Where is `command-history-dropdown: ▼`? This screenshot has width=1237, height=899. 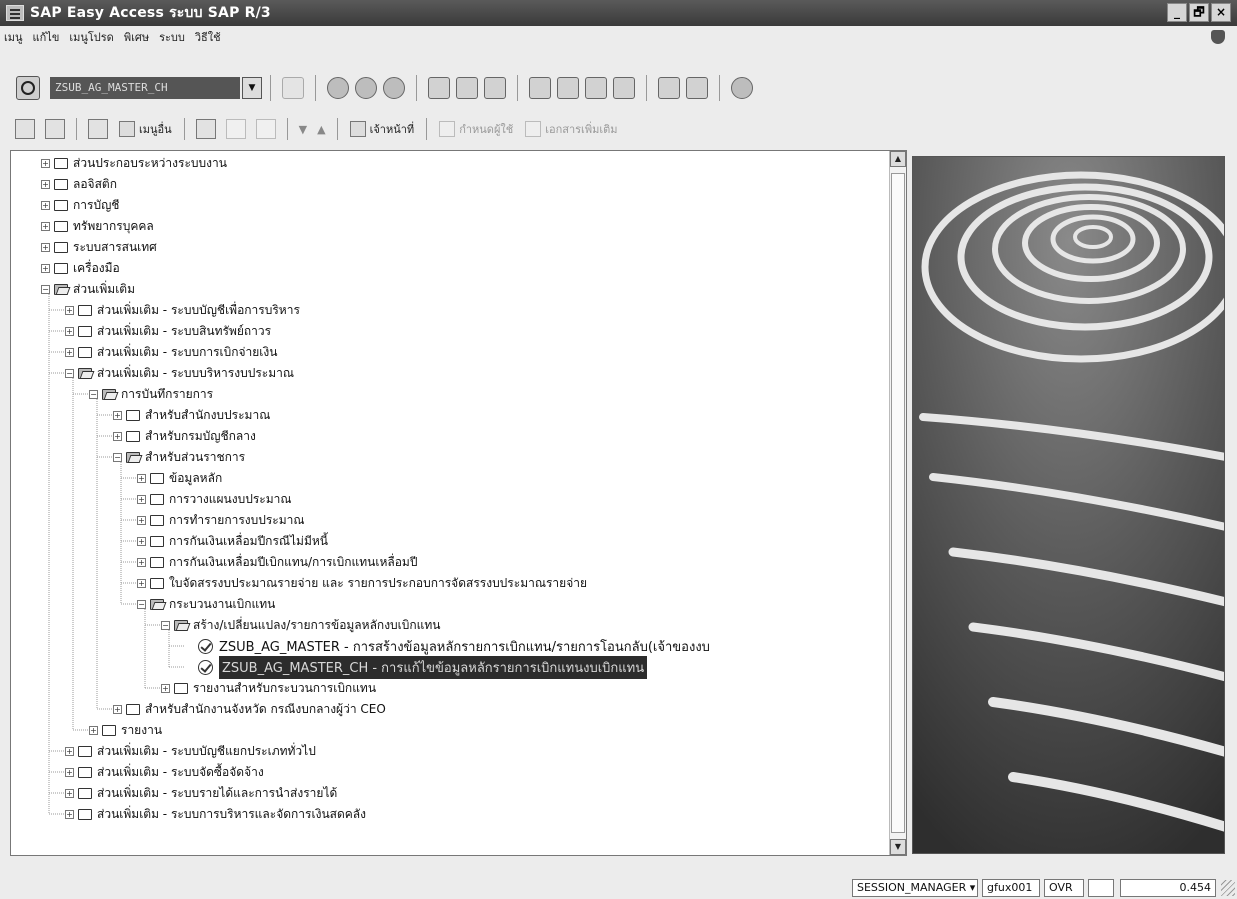 command-history-dropdown: ▼ is located at coordinates (252, 88).